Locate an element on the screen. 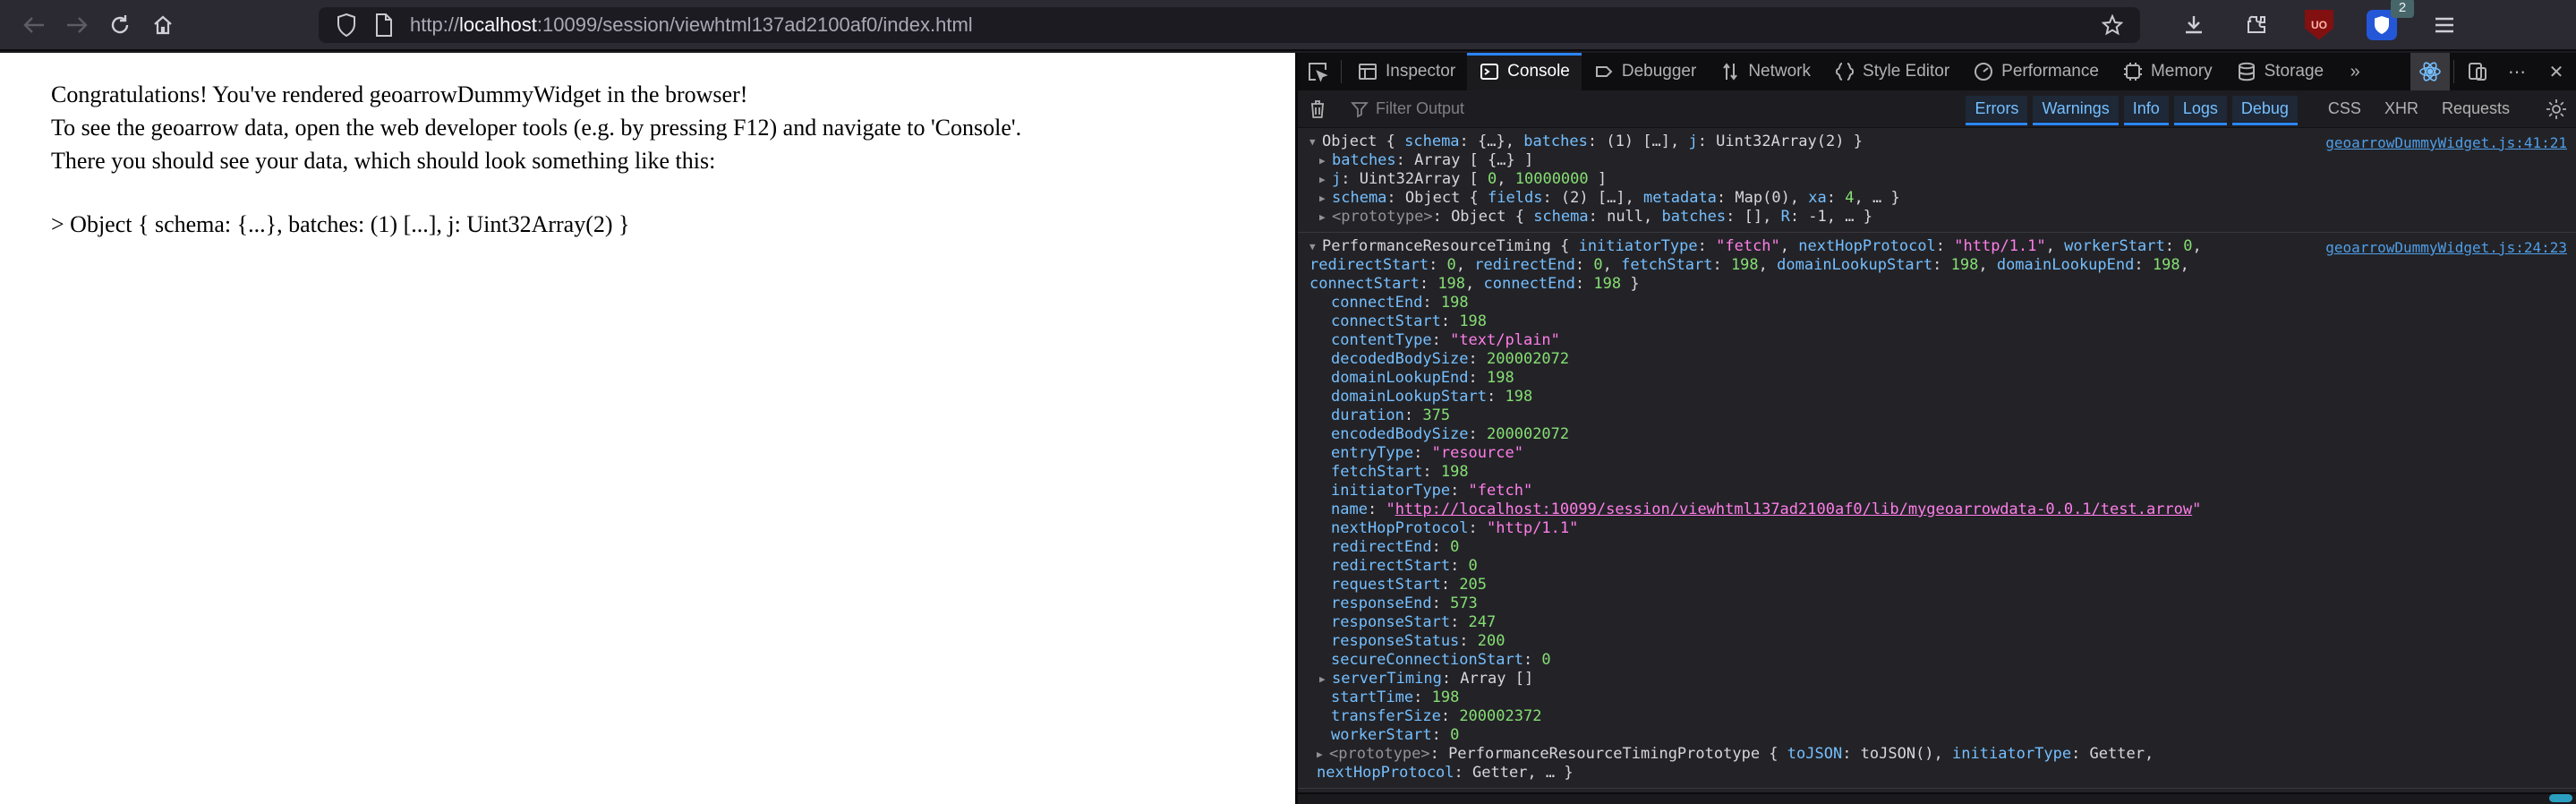  console-token: entryType is located at coordinates (1372, 453).